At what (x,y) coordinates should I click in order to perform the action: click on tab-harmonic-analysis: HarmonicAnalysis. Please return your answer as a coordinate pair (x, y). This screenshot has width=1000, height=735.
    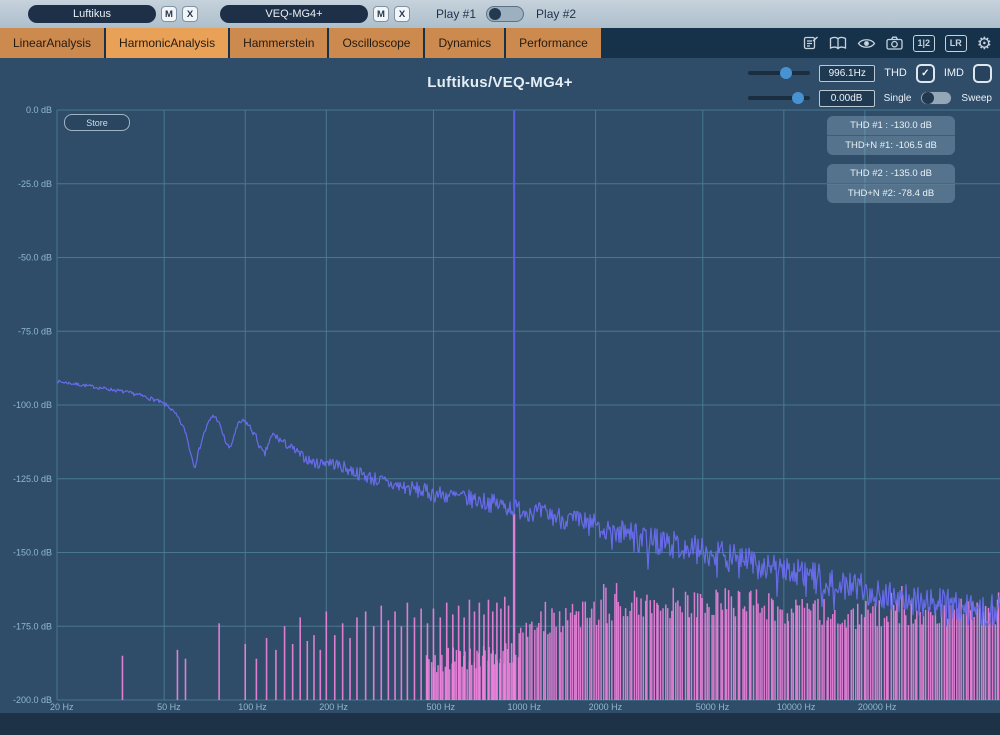
    Looking at the image, I should click on (167, 43).